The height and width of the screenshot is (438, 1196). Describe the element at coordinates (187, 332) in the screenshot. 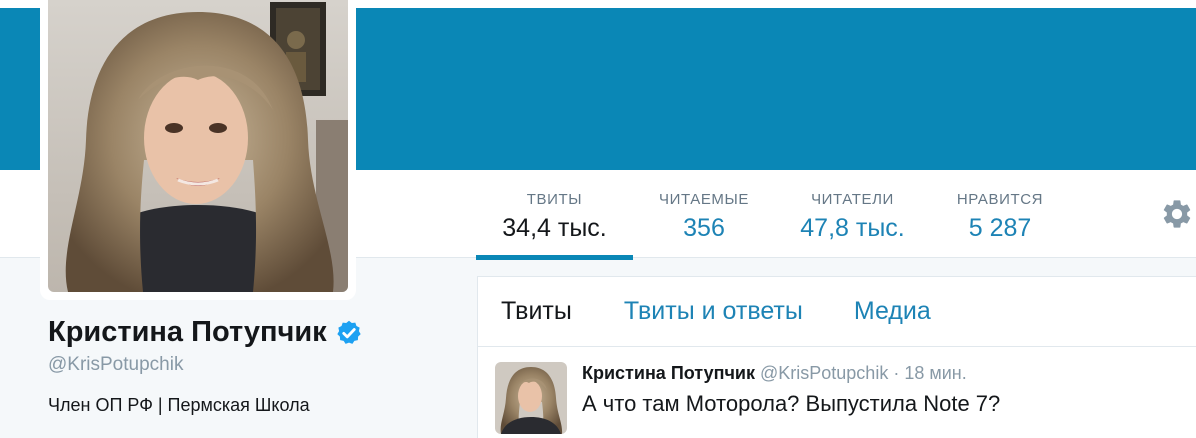

I see `profile-name: Кристина Потупчик` at that location.